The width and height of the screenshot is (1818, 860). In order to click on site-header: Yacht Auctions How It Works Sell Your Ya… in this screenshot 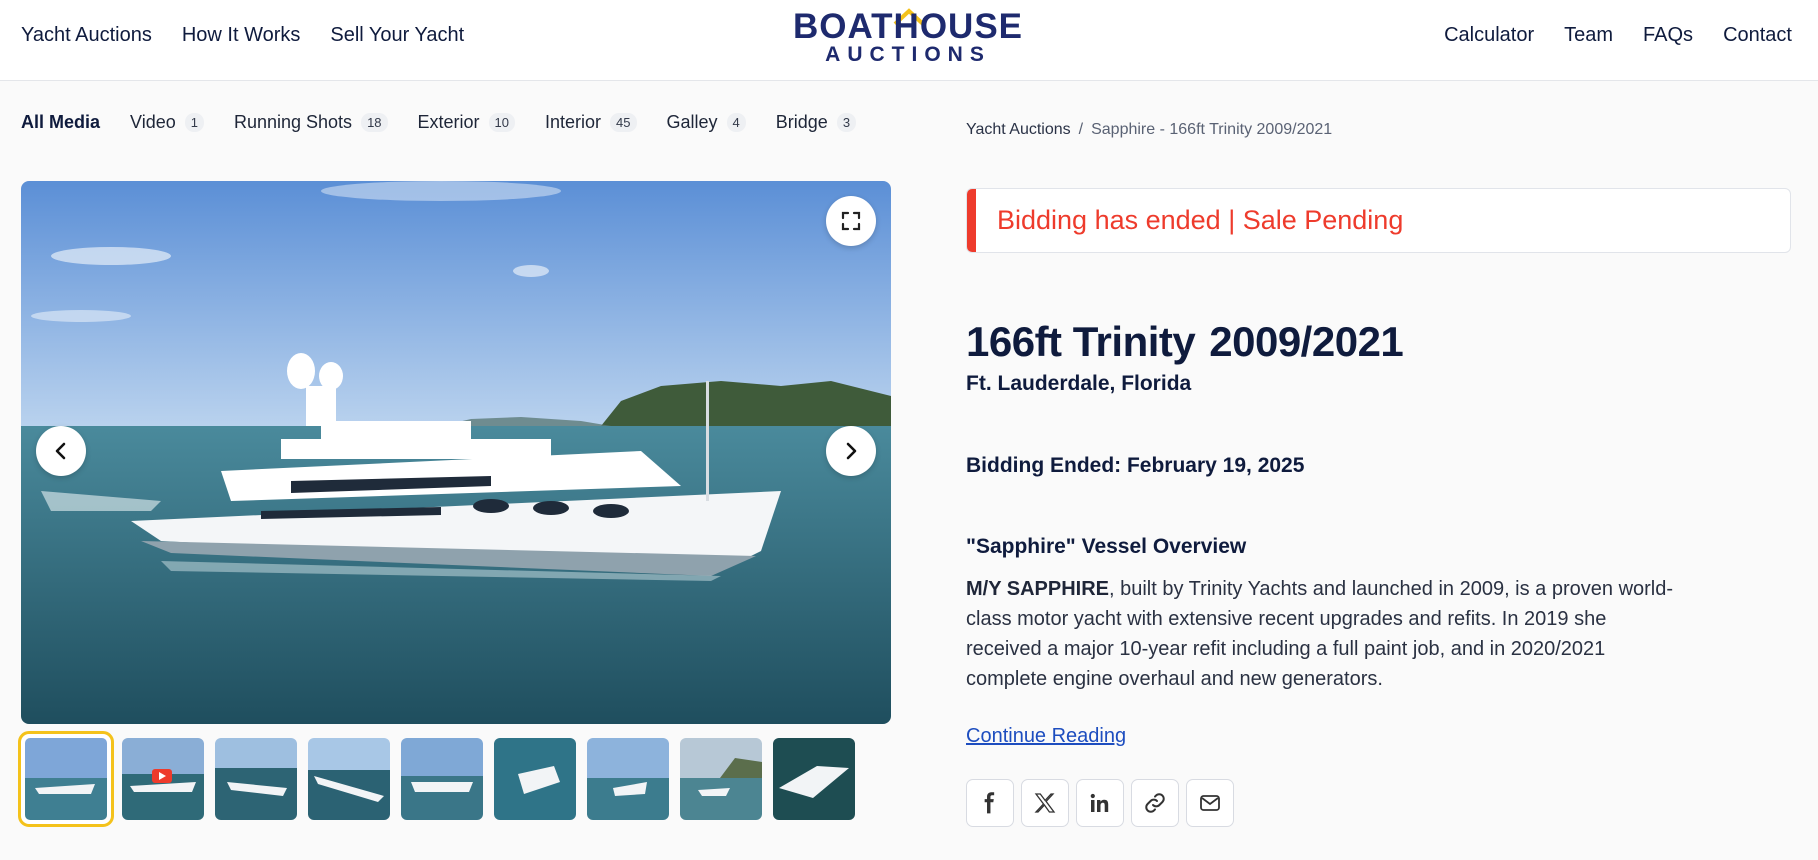, I will do `click(909, 40)`.